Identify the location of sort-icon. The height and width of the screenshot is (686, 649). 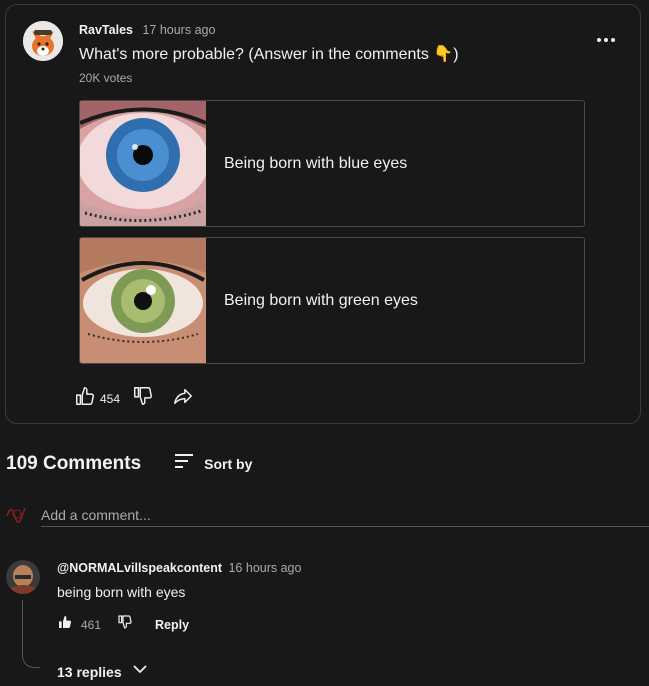
(184, 463).